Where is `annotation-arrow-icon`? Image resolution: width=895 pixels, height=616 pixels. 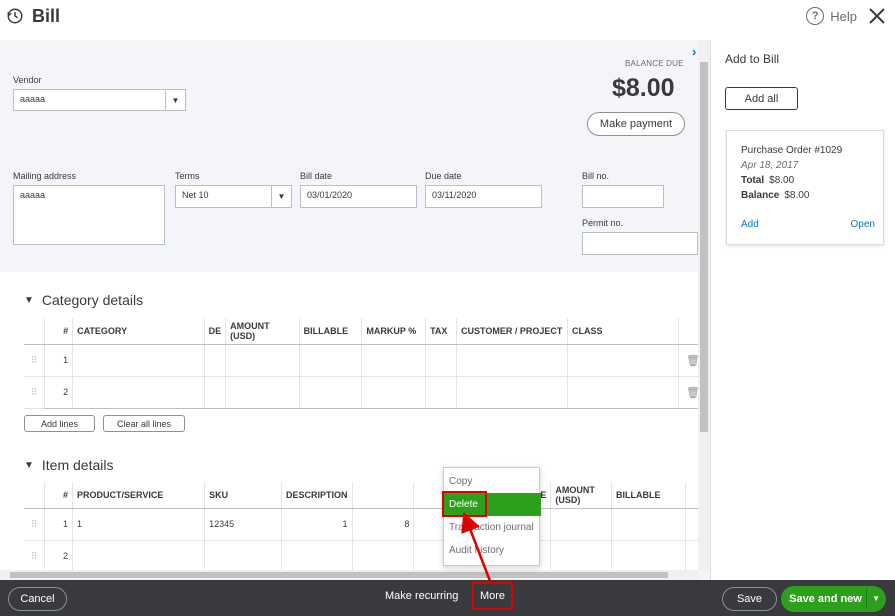 annotation-arrow-icon is located at coordinates (476, 546).